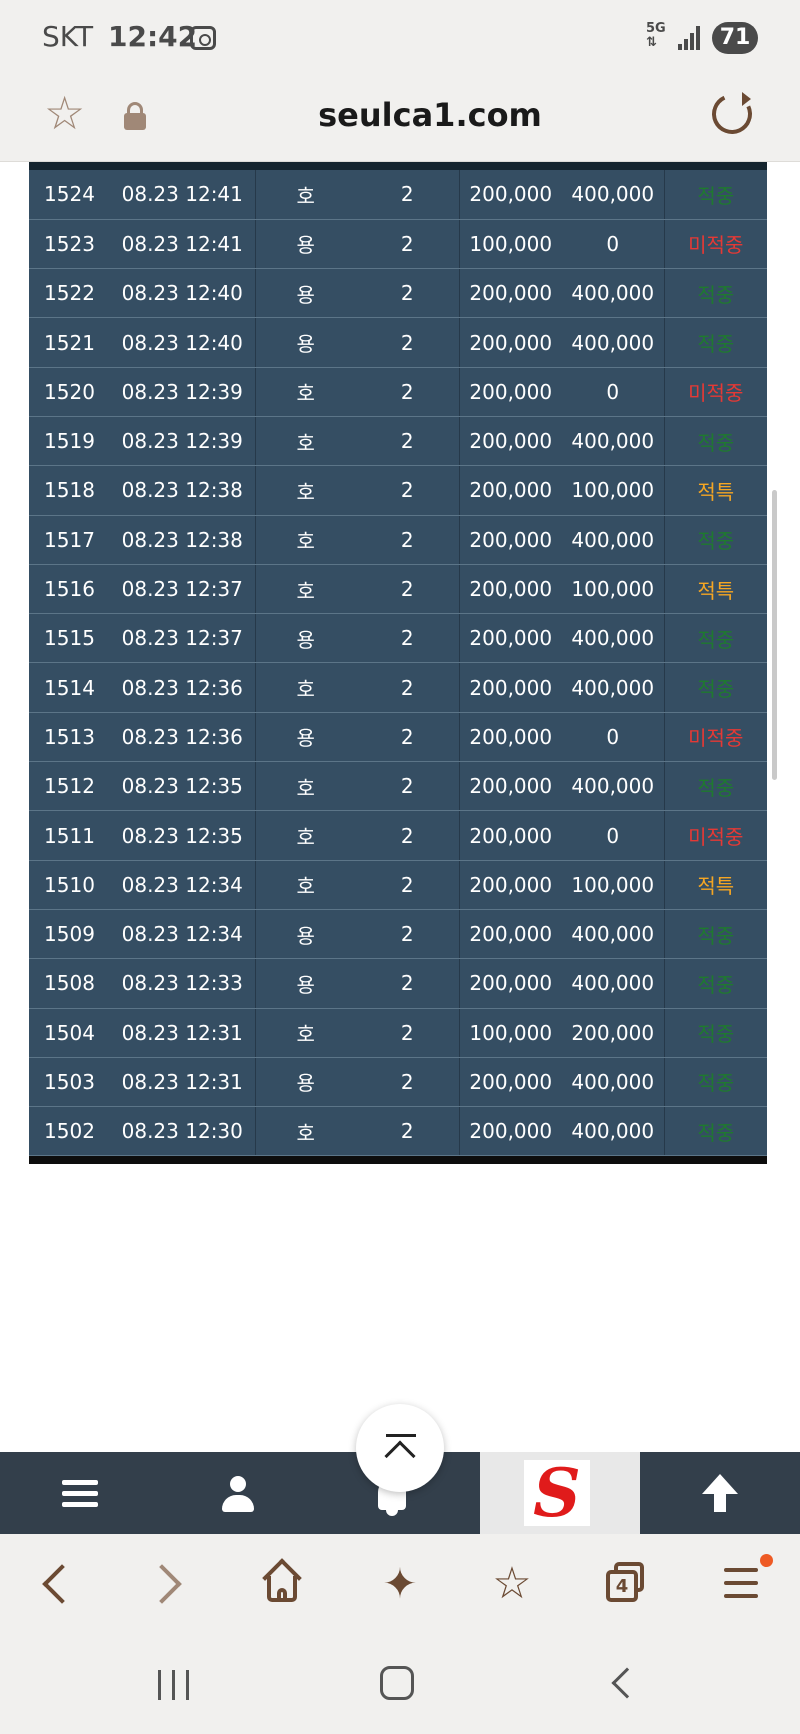 The image size is (800, 1734). What do you see at coordinates (286, 1584) in the screenshot?
I see `home-icon` at bounding box center [286, 1584].